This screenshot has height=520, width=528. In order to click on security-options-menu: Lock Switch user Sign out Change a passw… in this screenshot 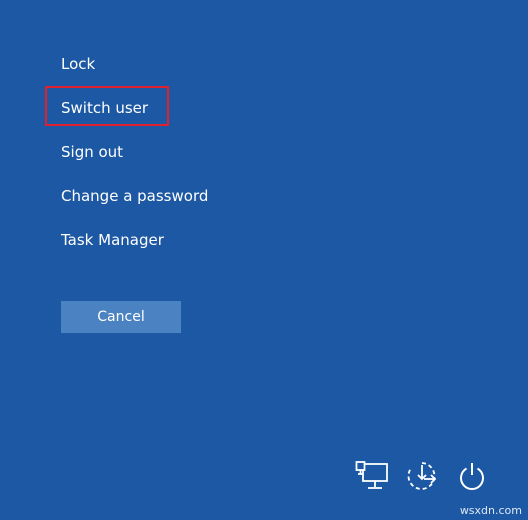, I will do `click(126, 160)`.